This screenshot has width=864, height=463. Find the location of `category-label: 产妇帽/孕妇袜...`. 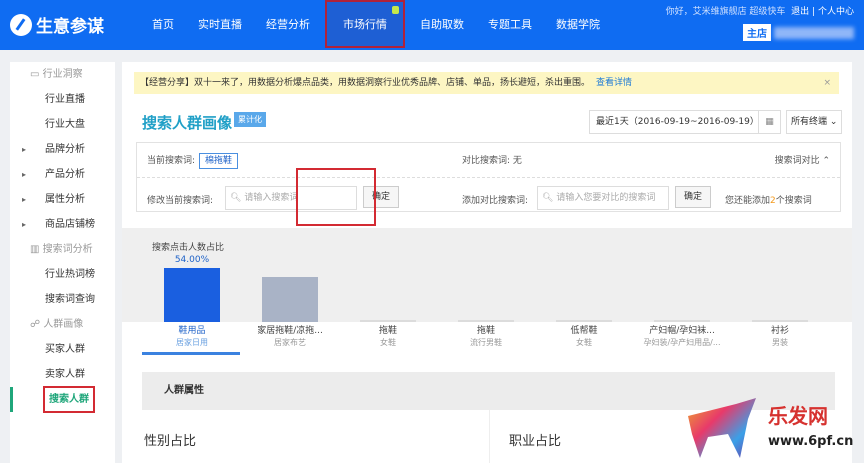

category-label: 产妇帽/孕妇袜... is located at coordinates (682, 331).